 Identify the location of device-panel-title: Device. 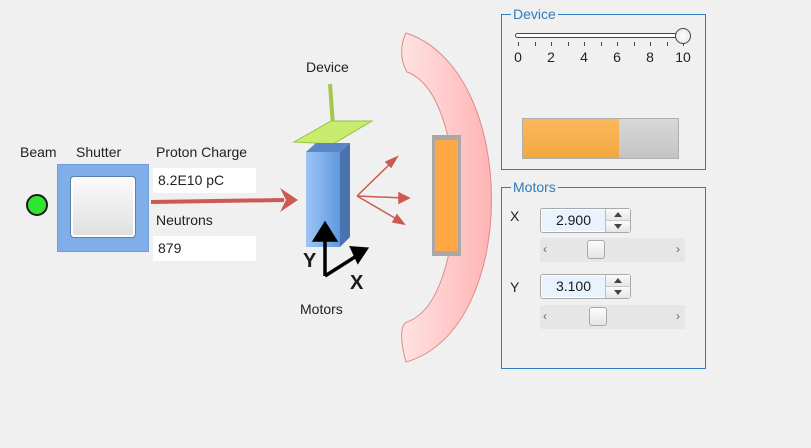
(534, 14).